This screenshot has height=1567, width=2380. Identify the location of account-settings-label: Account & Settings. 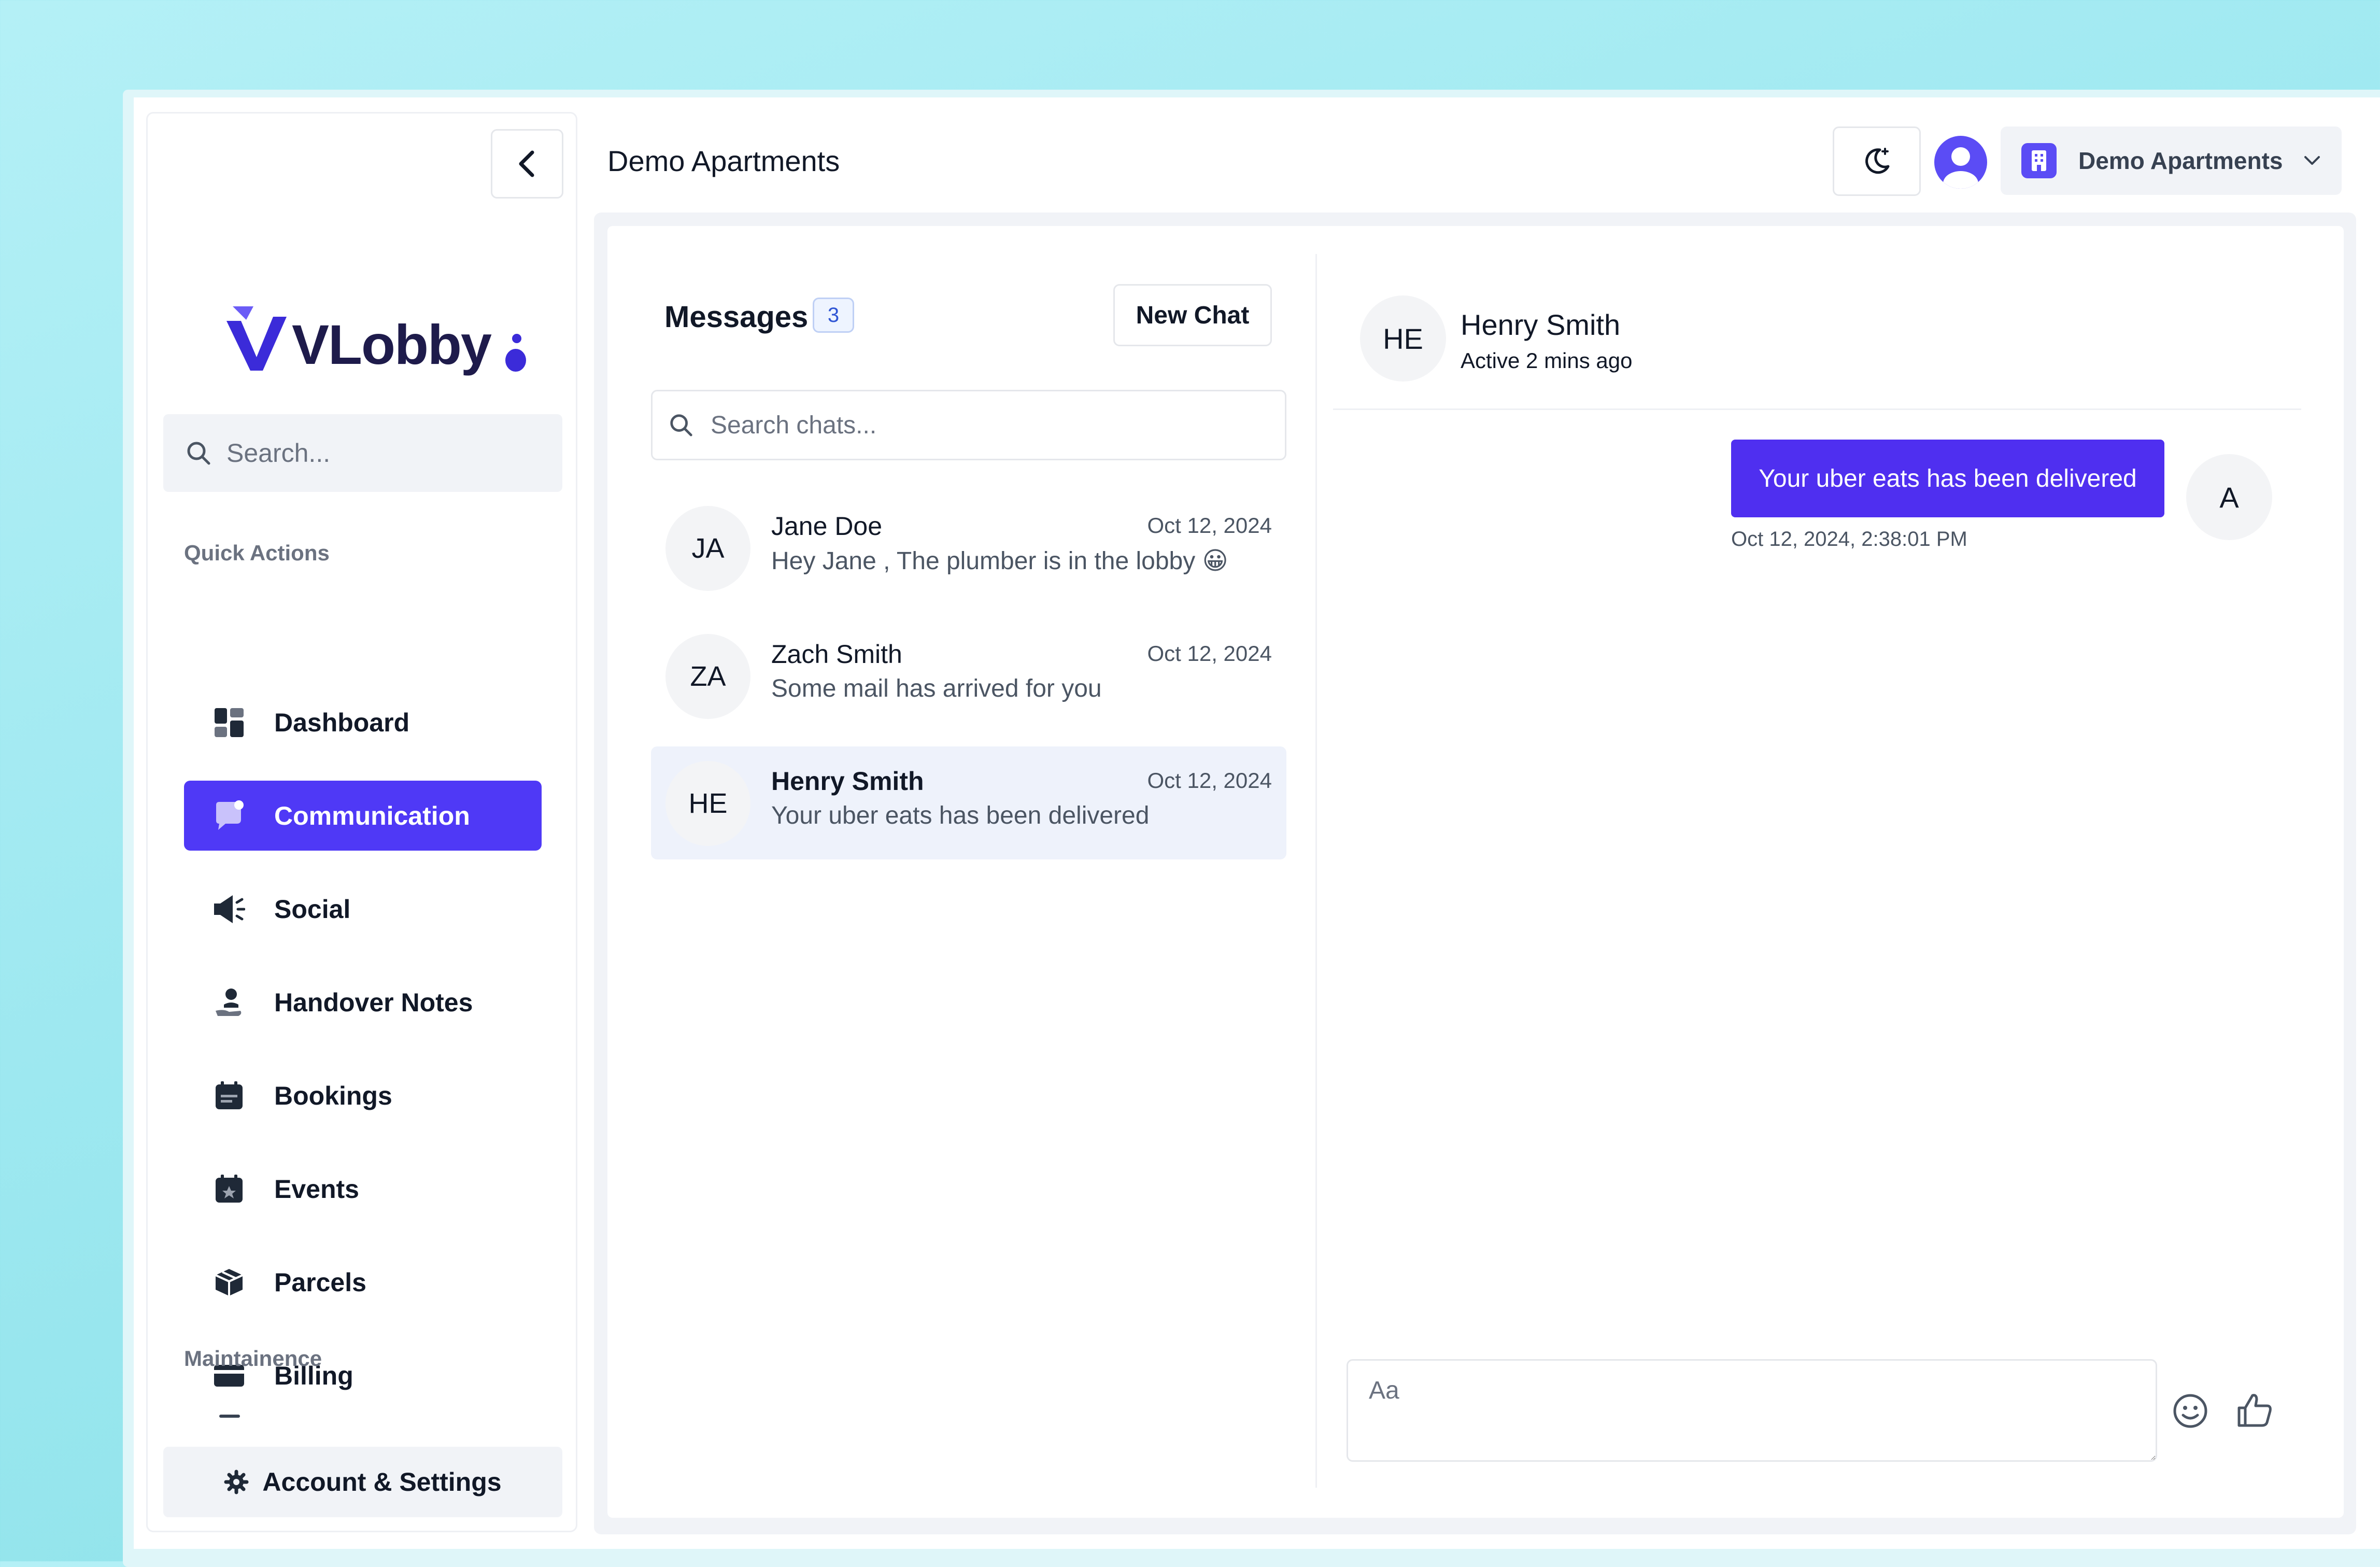
(382, 1482).